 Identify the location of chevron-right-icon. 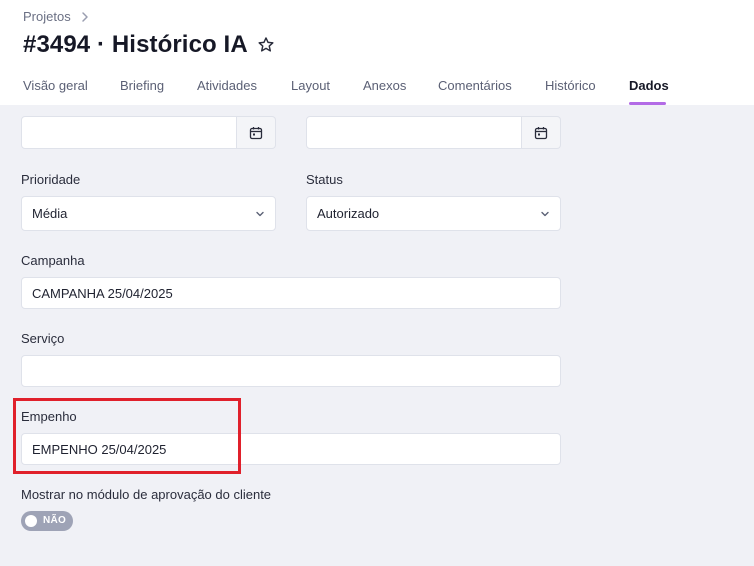
(84, 16).